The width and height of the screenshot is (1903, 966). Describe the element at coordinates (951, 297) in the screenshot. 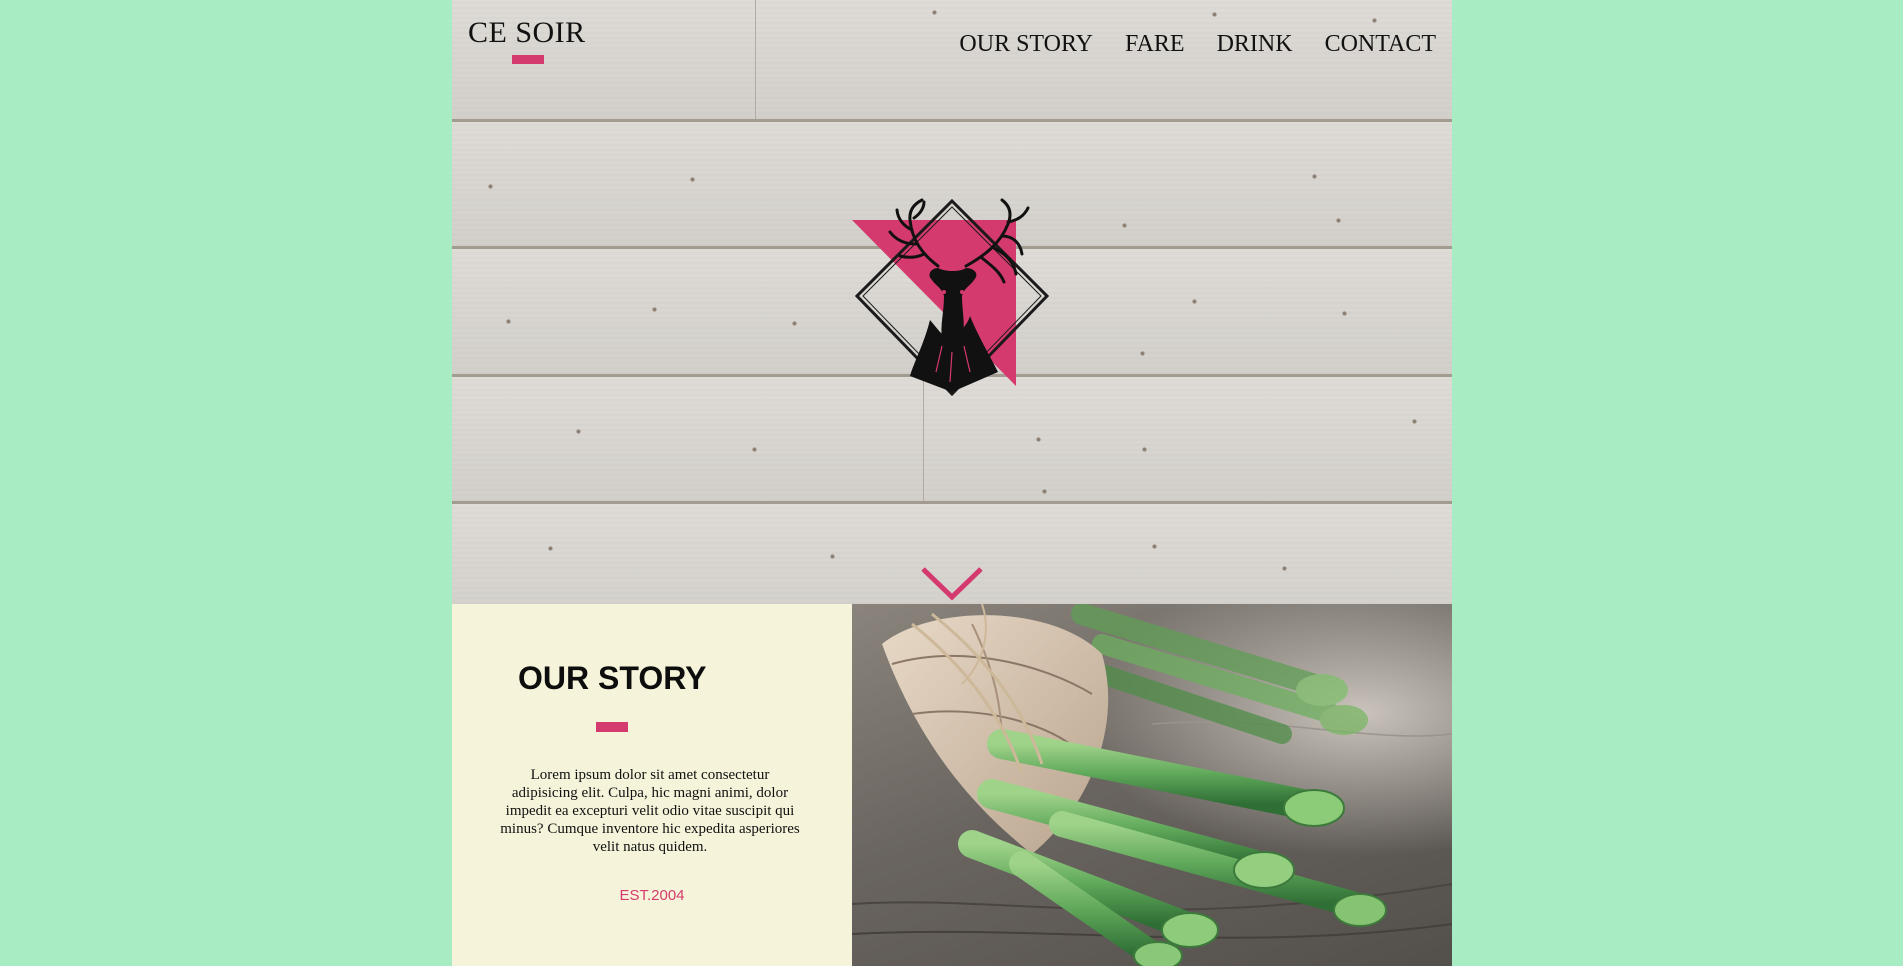

I see `stag-head-emblem-icon` at that location.